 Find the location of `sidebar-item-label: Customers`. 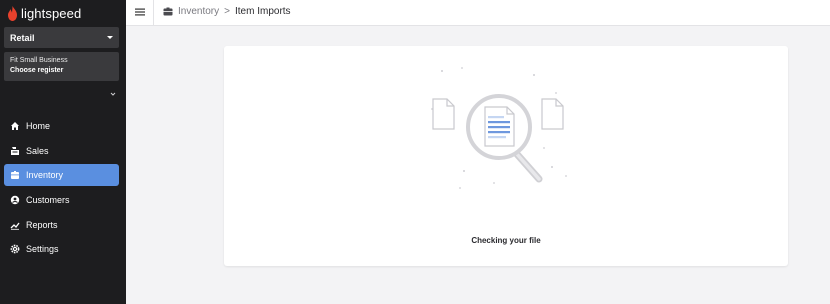

sidebar-item-label: Customers is located at coordinates (48, 200).